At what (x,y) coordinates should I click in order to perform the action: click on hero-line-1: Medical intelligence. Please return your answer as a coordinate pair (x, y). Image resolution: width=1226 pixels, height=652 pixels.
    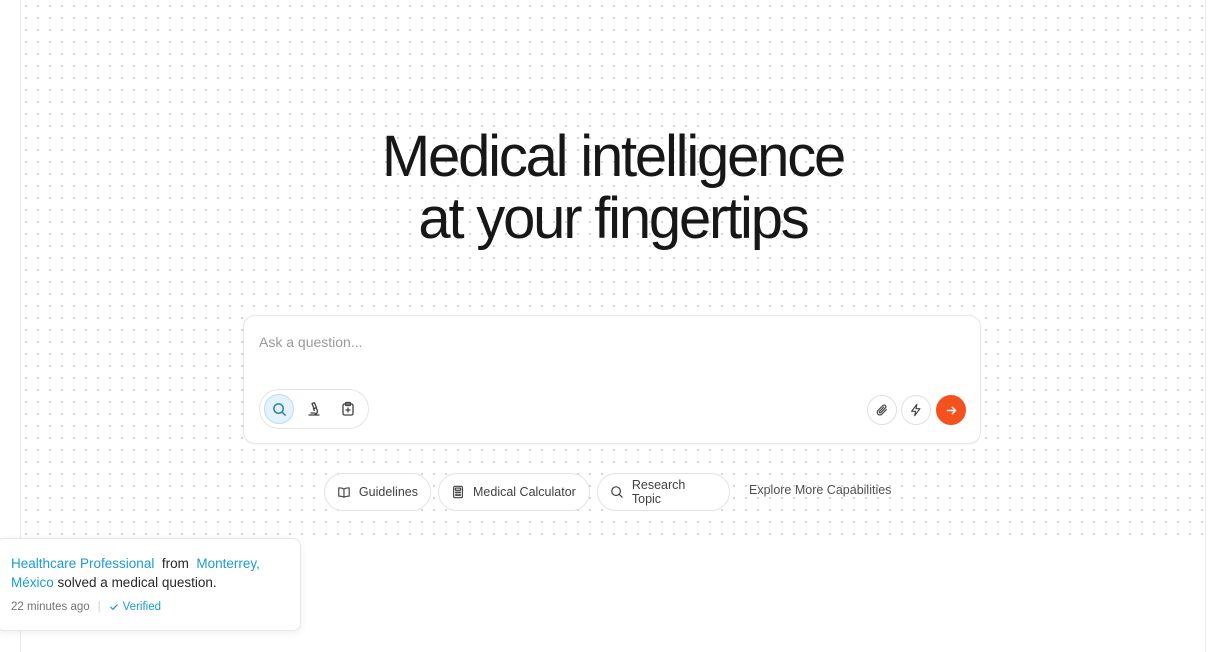
    Looking at the image, I should click on (613, 156).